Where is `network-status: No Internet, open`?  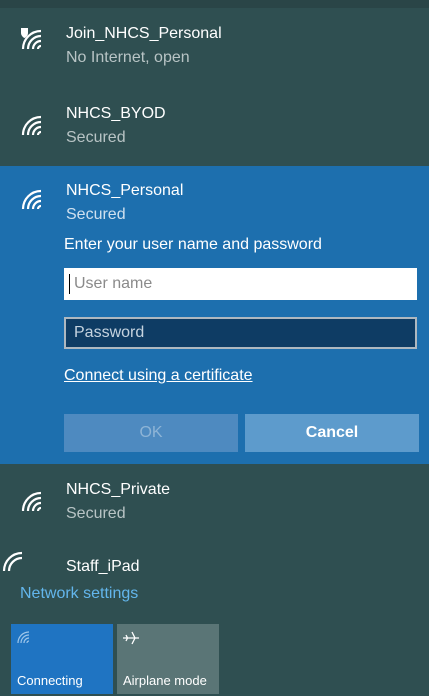
network-status: No Internet, open is located at coordinates (128, 57).